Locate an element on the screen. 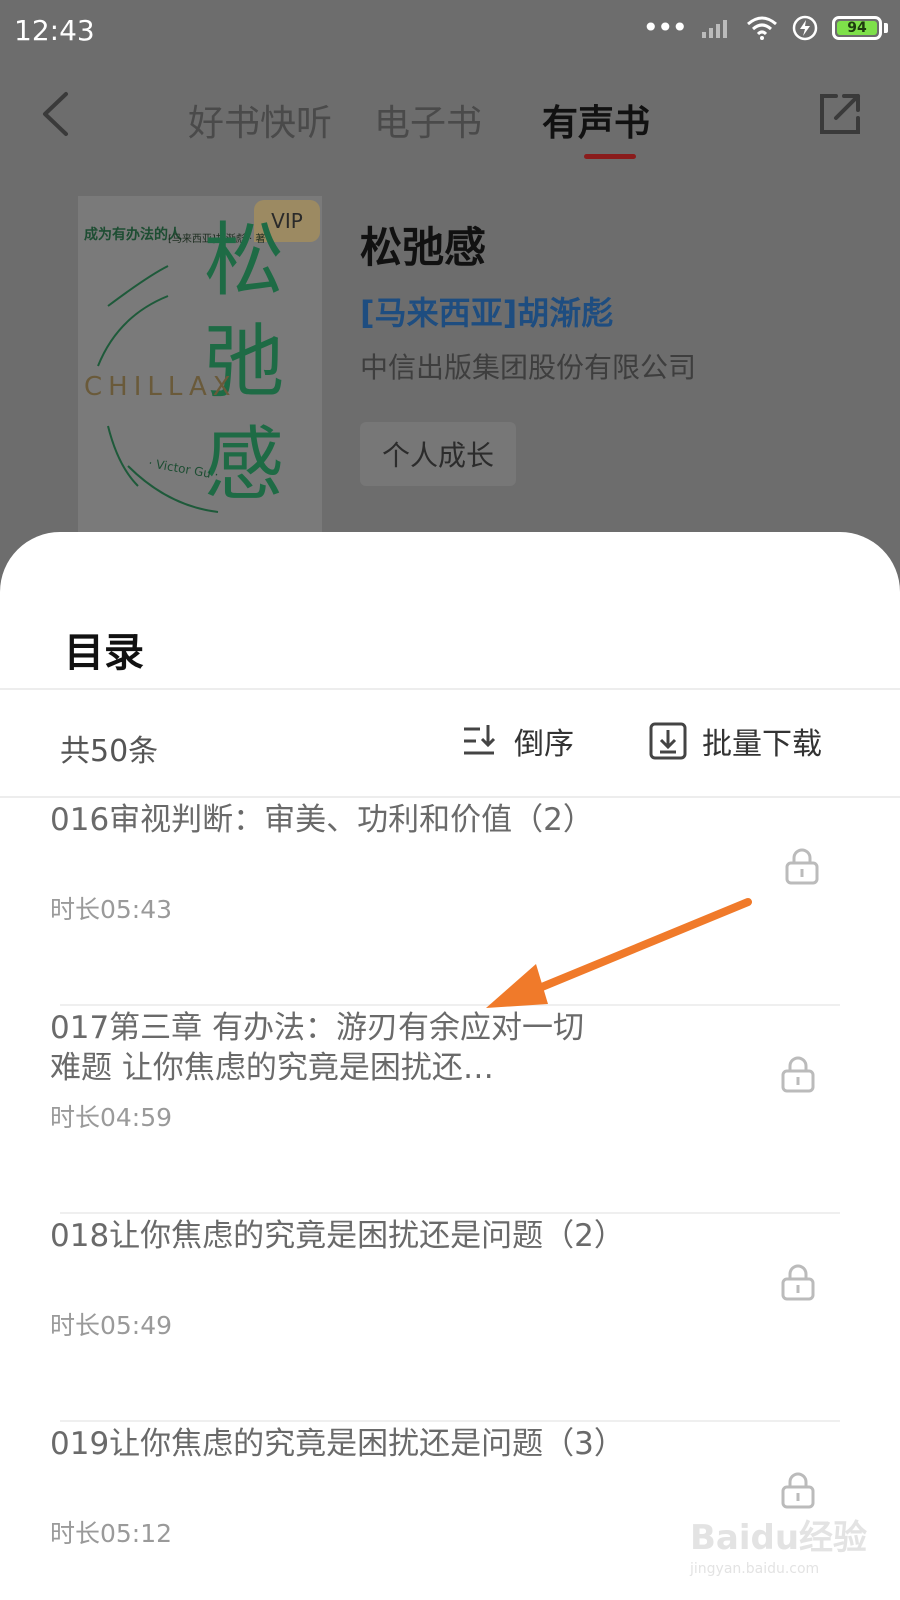 The image size is (900, 1600). chapter-duration: 时长04:59 is located at coordinates (111, 1117).